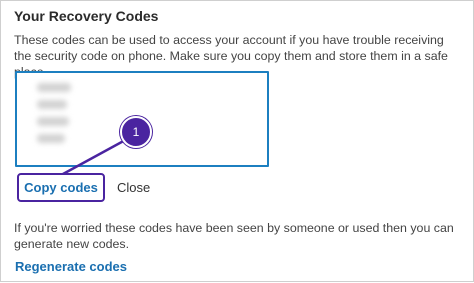 This screenshot has height=283, width=474. Describe the element at coordinates (133, 187) in the screenshot. I see `close-button: Close` at that location.